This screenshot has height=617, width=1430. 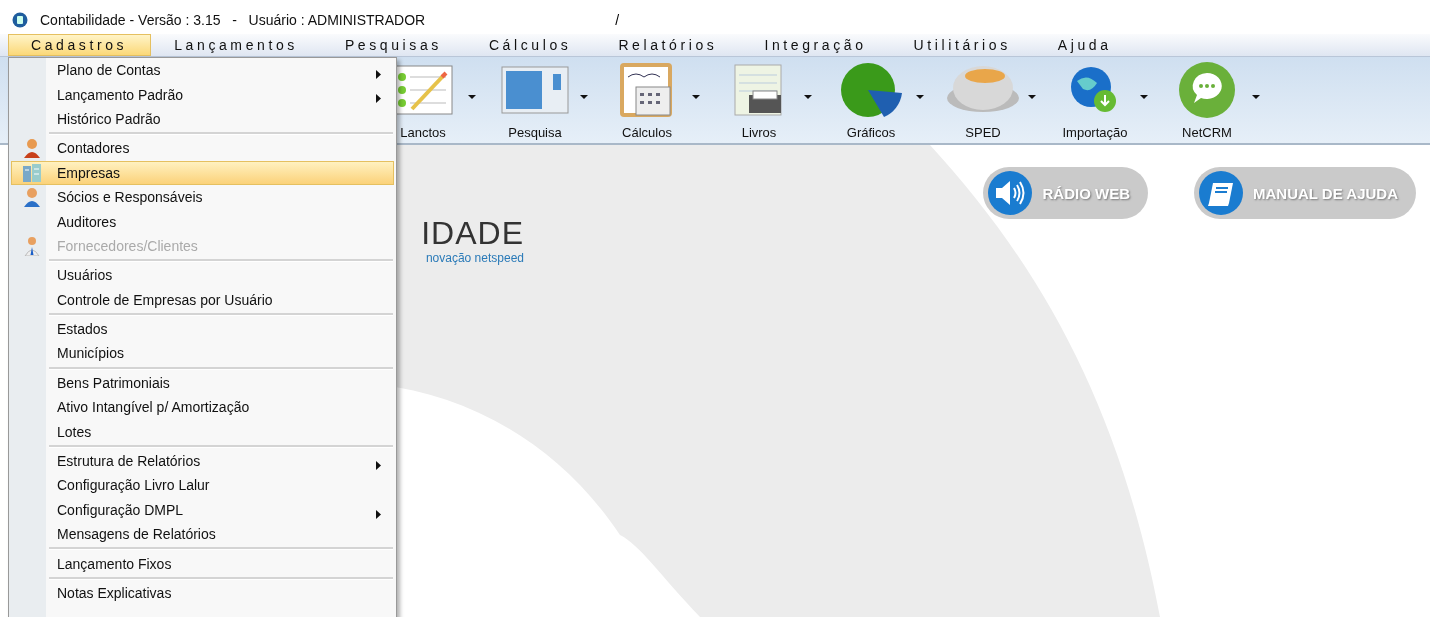 What do you see at coordinates (202, 70) in the screenshot?
I see `menu-item: Plano de Contas` at bounding box center [202, 70].